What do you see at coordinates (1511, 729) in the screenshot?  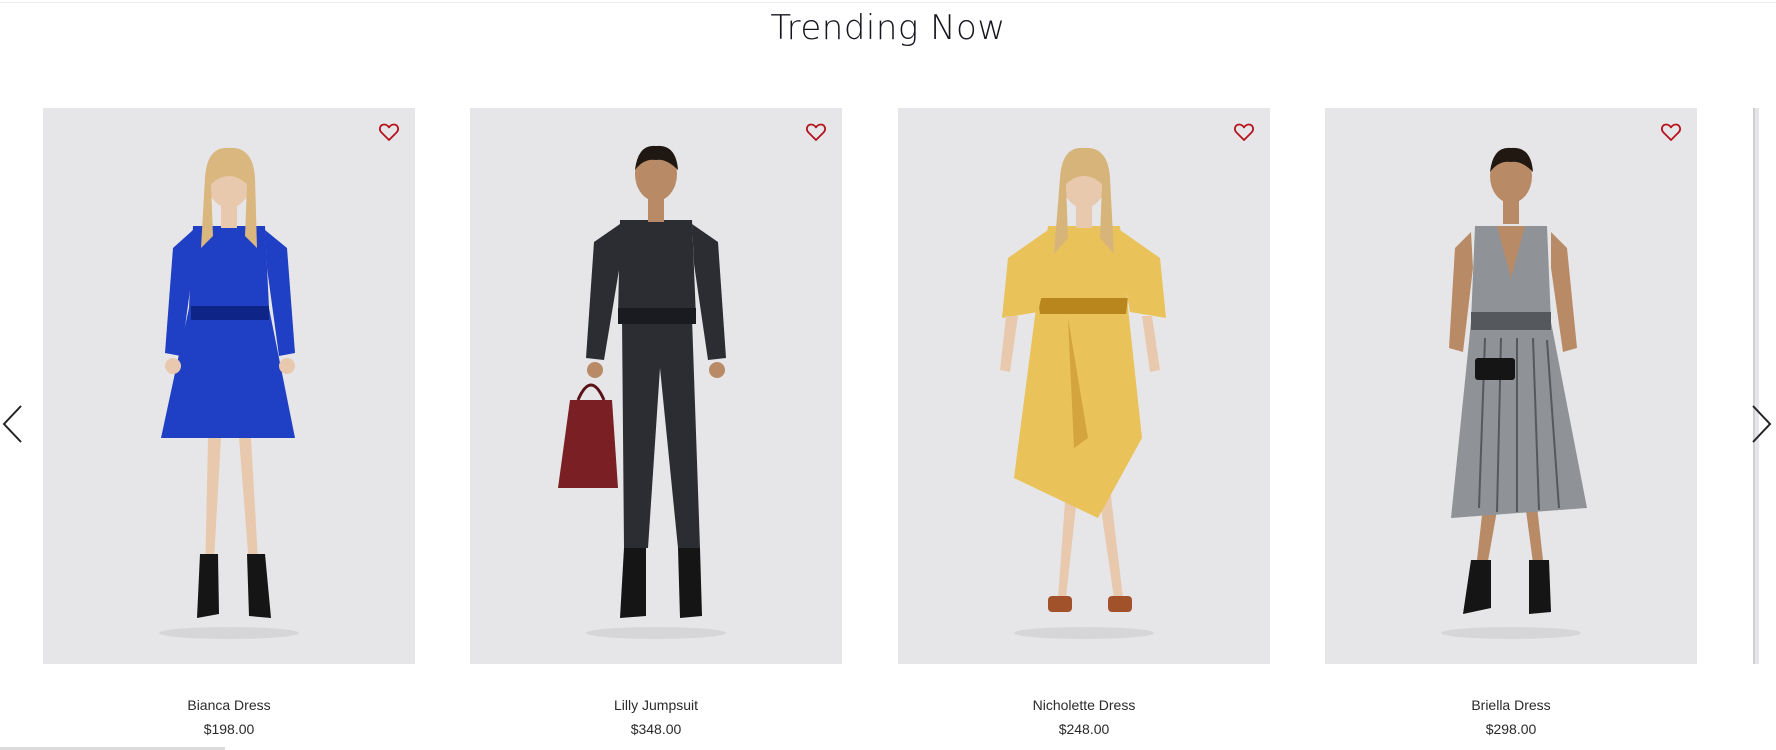 I see `product-price: $298.00` at bounding box center [1511, 729].